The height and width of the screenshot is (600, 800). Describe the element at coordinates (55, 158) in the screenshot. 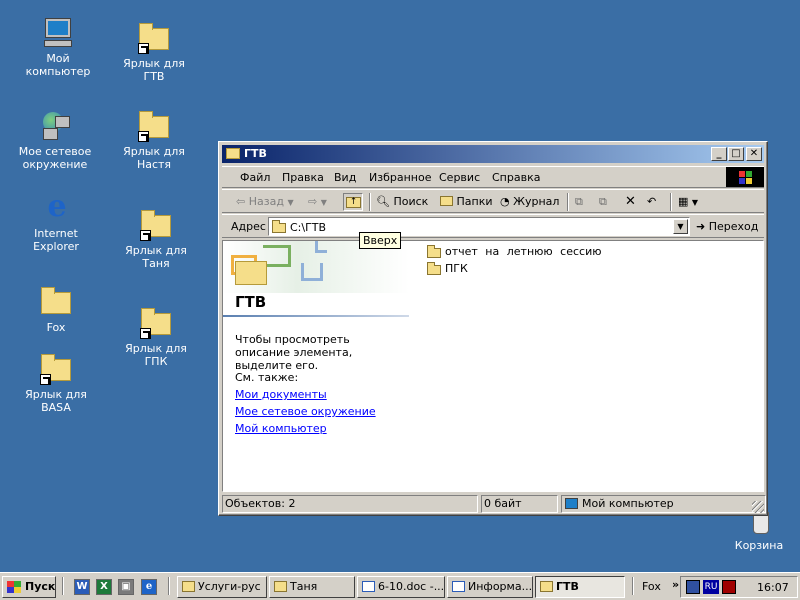

I see `desktop-icon-label: Мое сетевое окружение` at that location.